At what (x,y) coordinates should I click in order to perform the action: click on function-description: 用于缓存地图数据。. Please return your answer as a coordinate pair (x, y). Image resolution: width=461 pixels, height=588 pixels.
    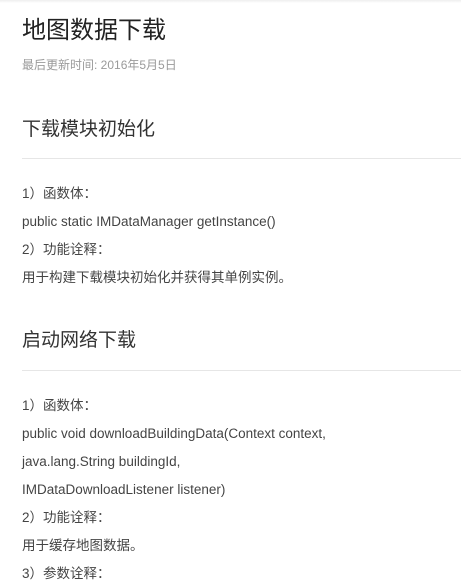
    Looking at the image, I should click on (83, 545).